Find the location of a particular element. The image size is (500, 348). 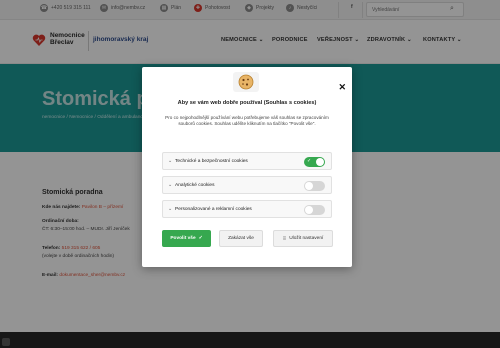

technical-cookies-toggle: ✓ is located at coordinates (314, 162).